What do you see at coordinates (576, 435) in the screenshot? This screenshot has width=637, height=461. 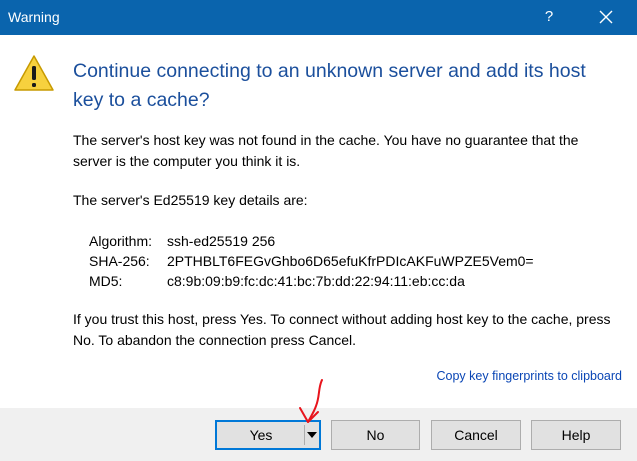 I see `help-button: Help` at bounding box center [576, 435].